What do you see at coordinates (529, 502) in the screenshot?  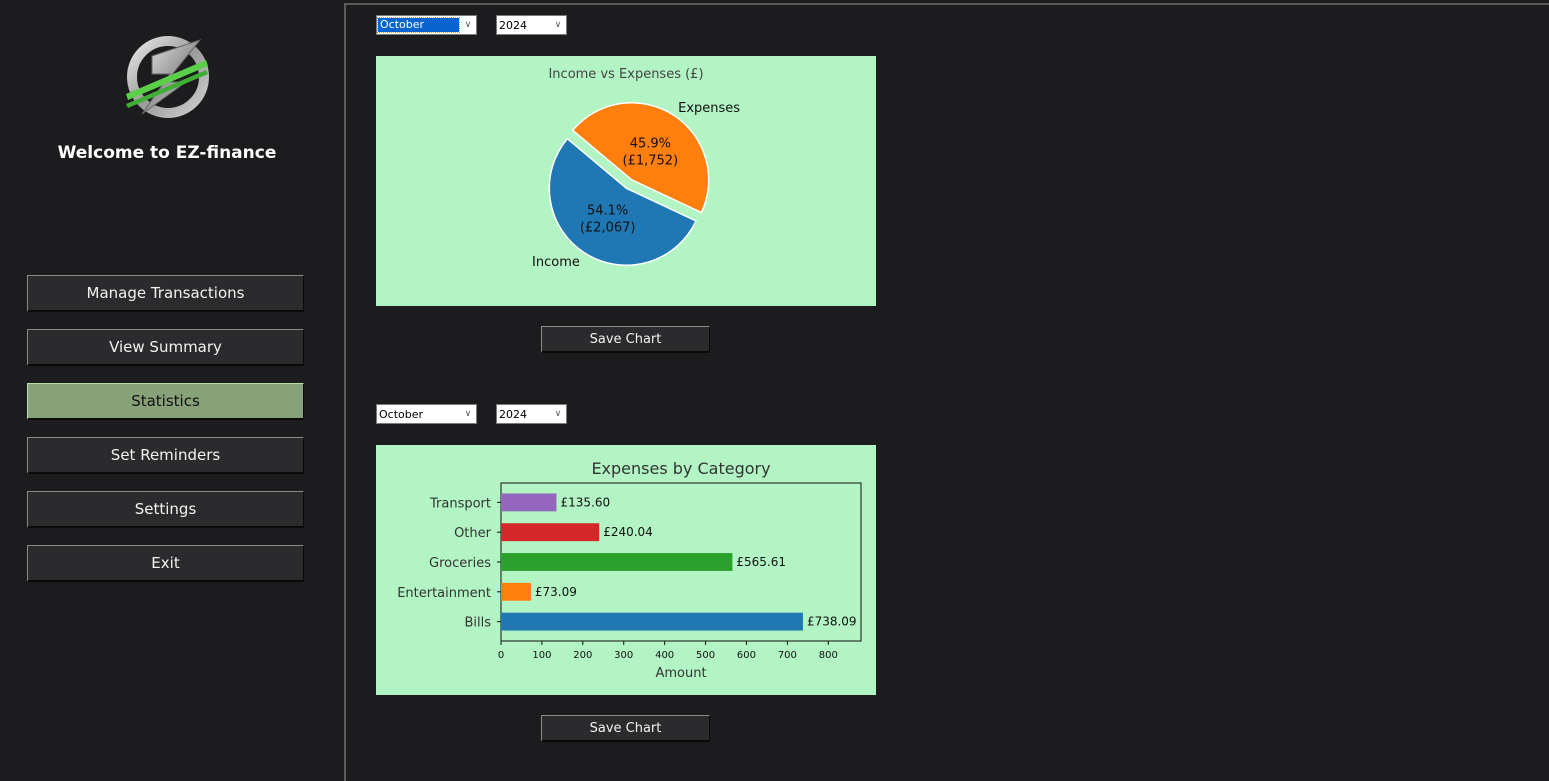 I see `bar-transport` at bounding box center [529, 502].